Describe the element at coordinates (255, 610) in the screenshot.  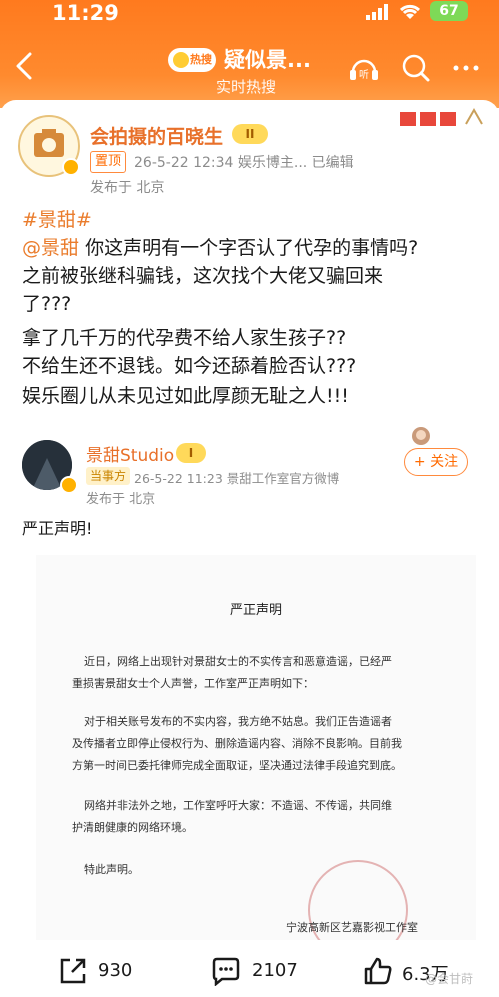
I see `statement-title: 严正声明` at that location.